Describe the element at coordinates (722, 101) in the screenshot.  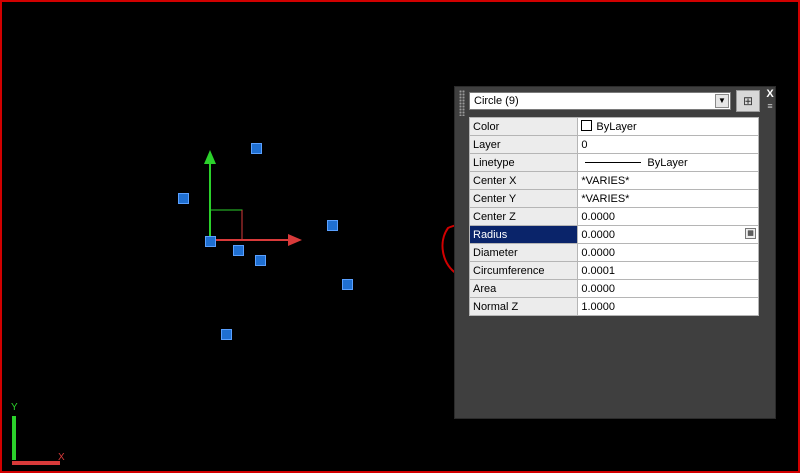
I see `chevron-down-icon: ▼` at that location.